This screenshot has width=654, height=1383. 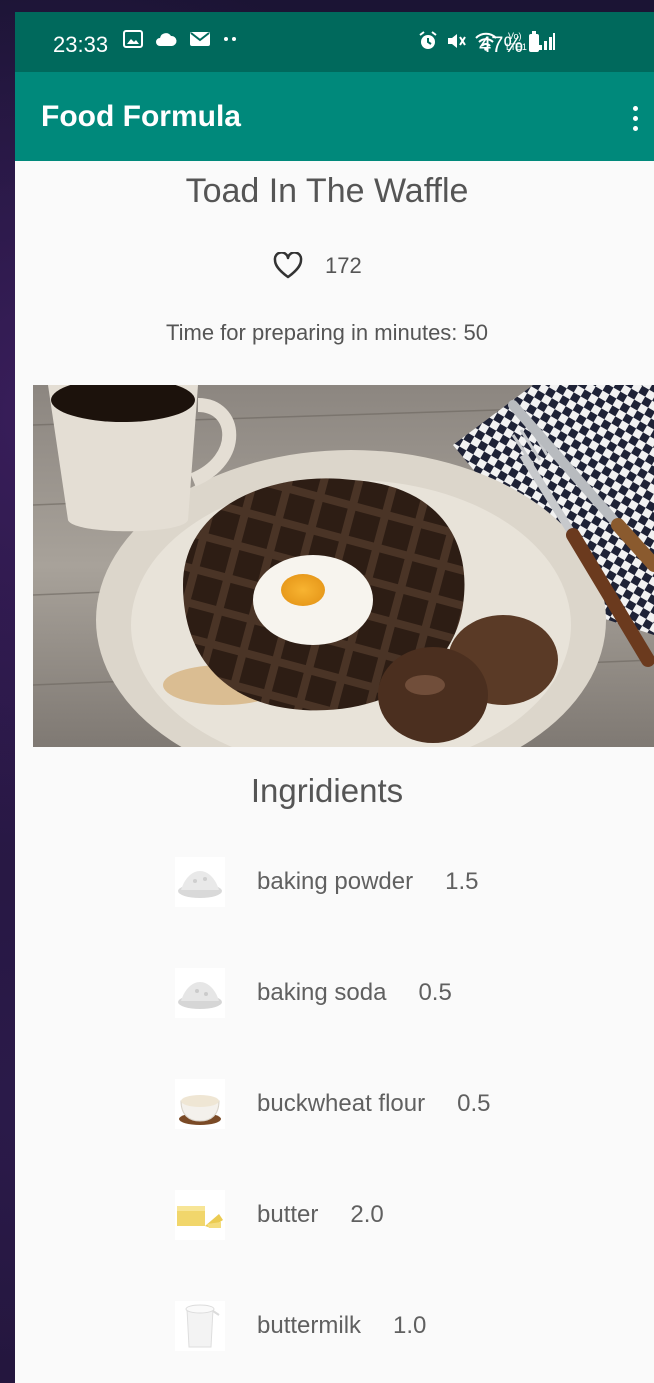 What do you see at coordinates (327, 191) in the screenshot?
I see `recipe-title: Toad In The Waffle` at bounding box center [327, 191].